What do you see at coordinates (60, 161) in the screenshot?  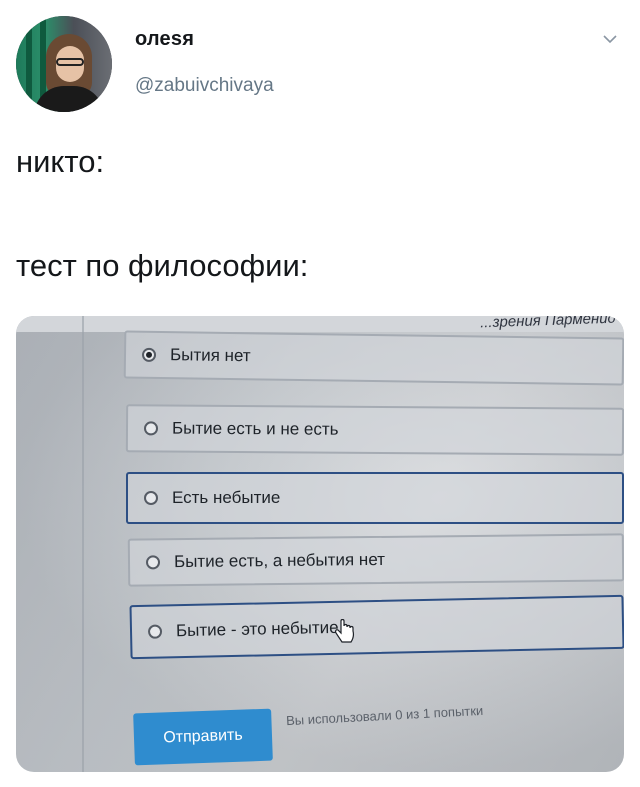 I see `tweet-text-line-1: никто:` at bounding box center [60, 161].